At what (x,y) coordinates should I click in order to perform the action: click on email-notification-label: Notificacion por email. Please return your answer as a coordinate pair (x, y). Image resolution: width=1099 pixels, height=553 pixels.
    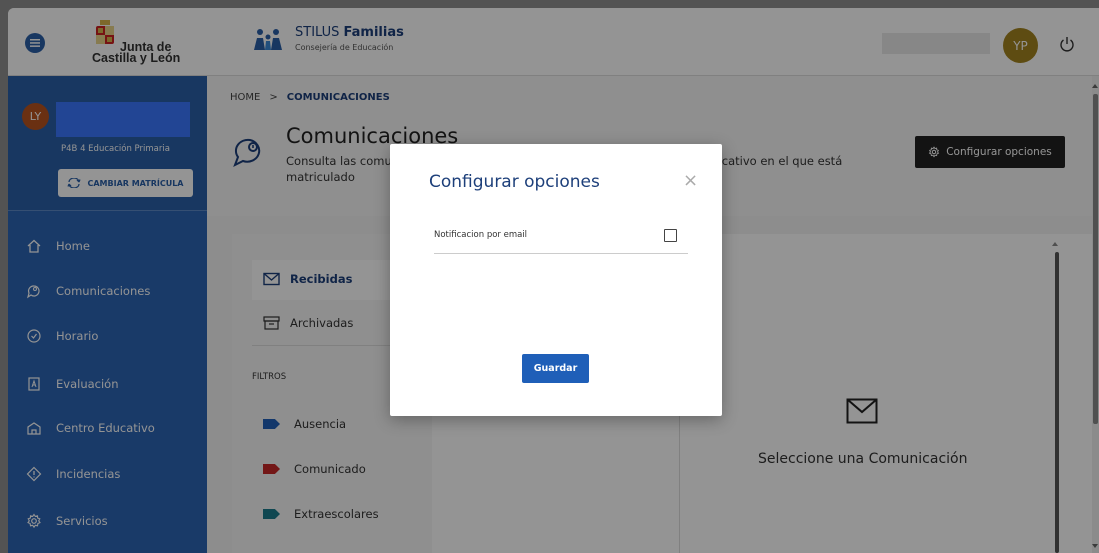
    Looking at the image, I should click on (481, 235).